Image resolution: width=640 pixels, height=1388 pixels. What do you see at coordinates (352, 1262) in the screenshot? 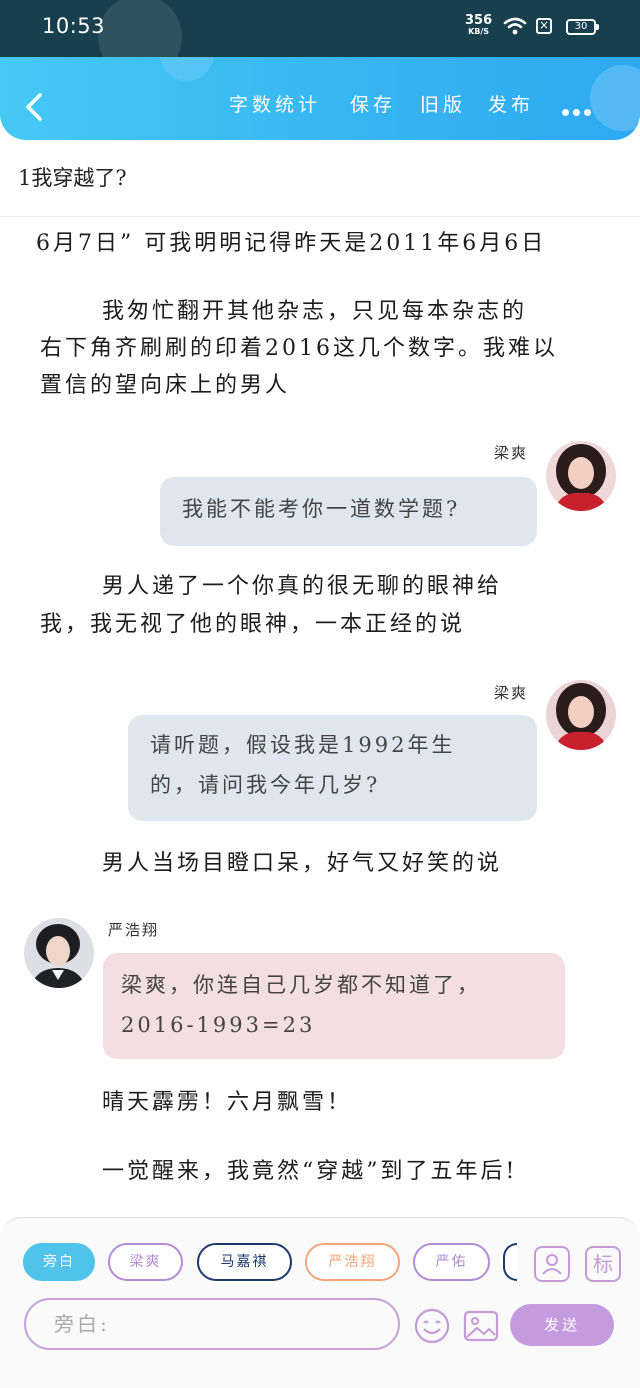
I see `character-chip-yanhaoxiang: 严浩翔` at bounding box center [352, 1262].